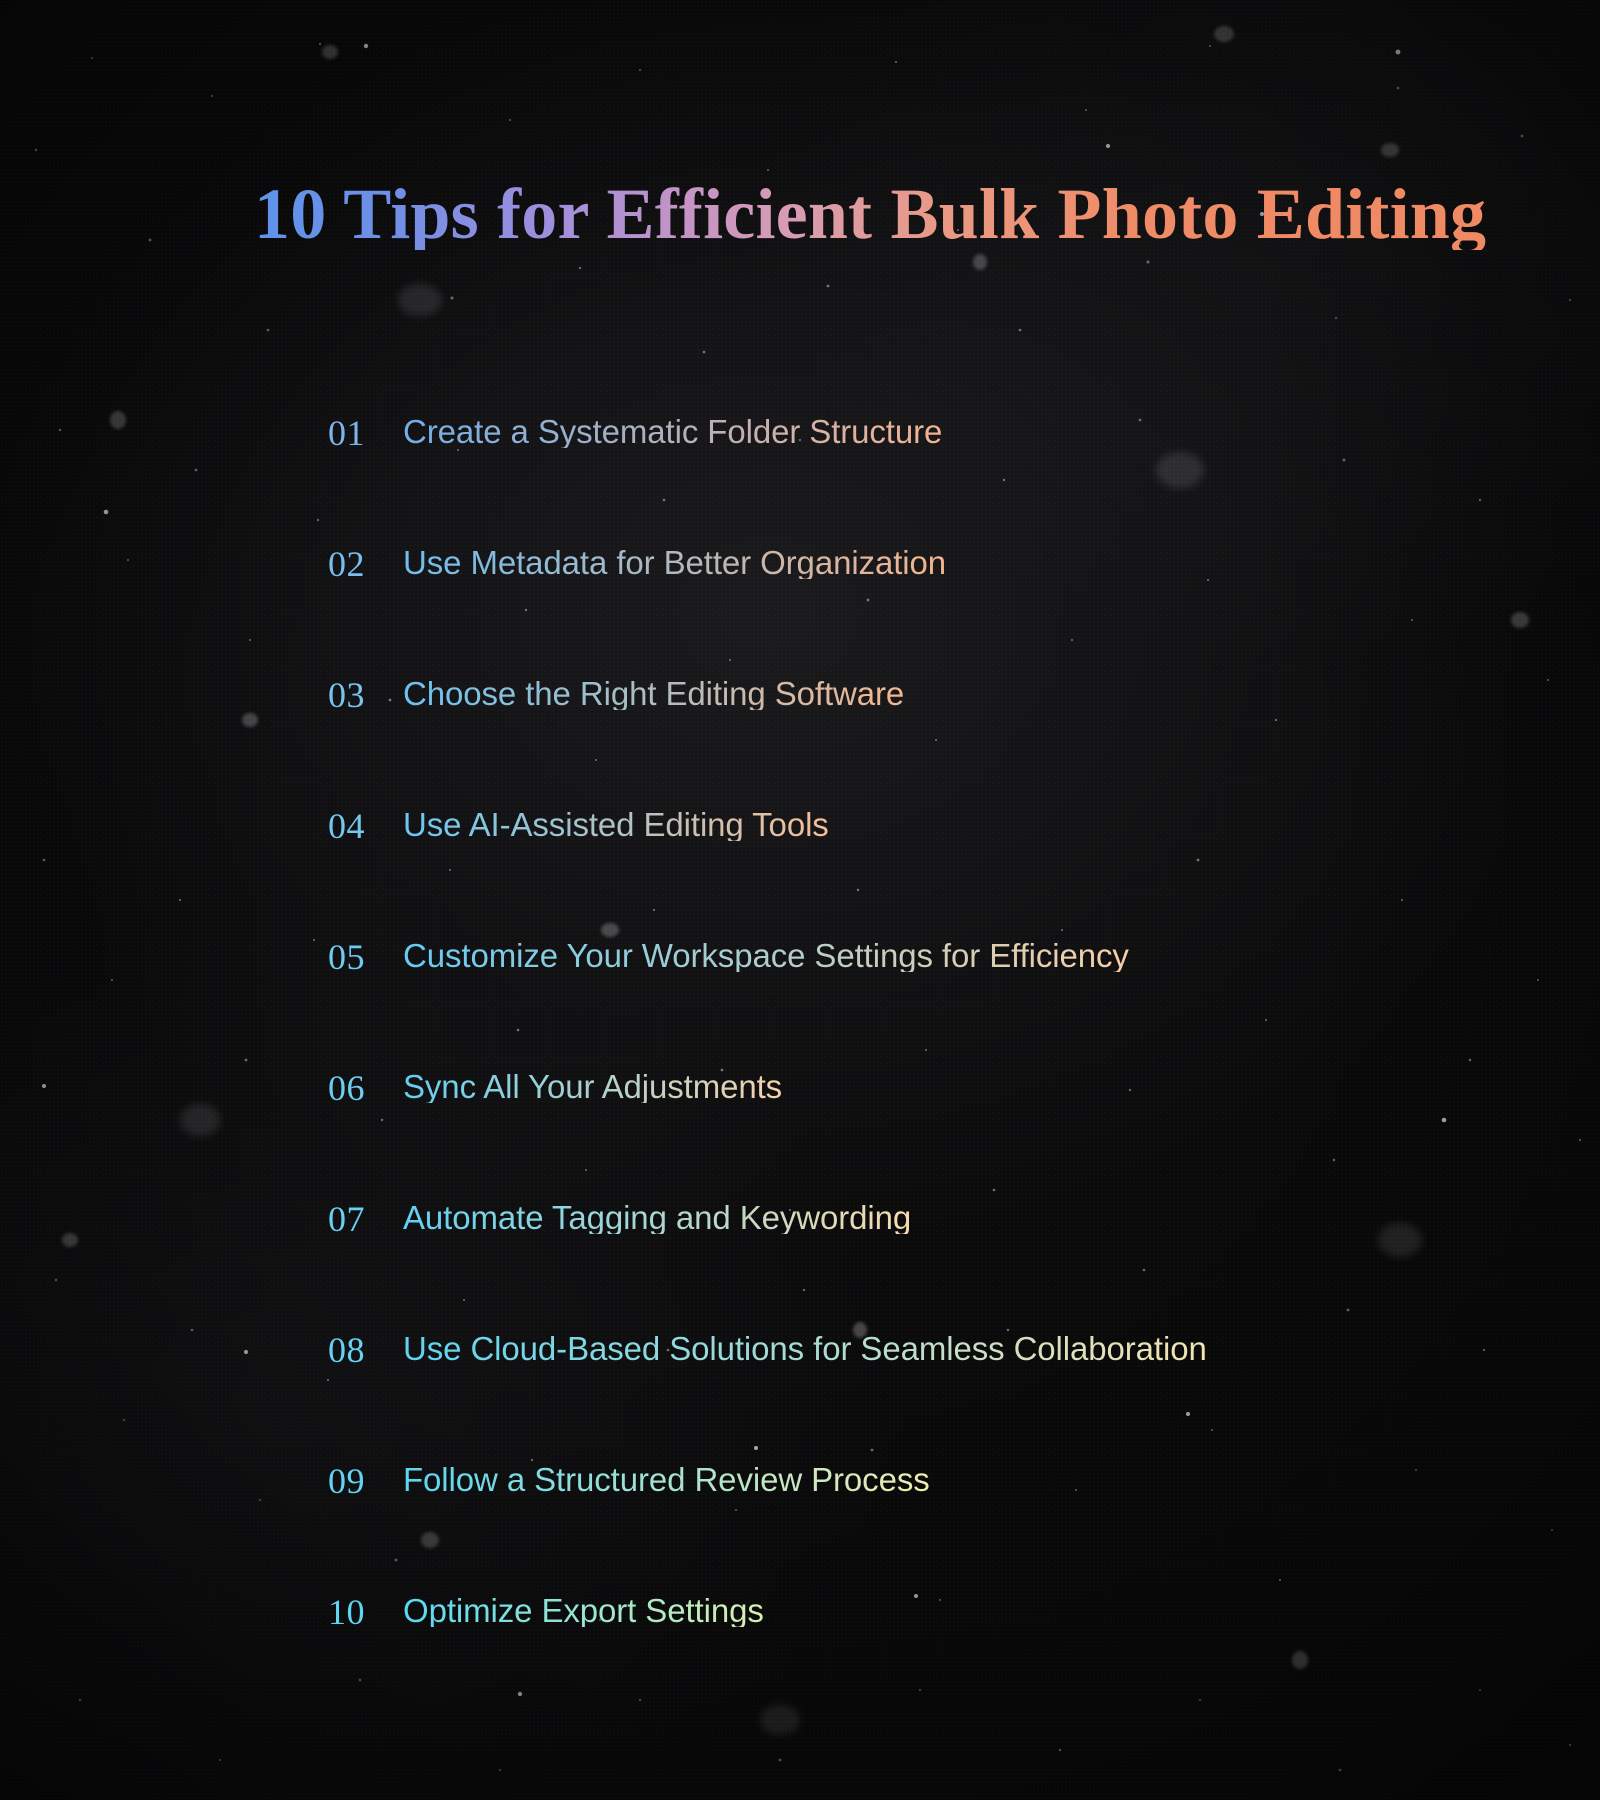  Describe the element at coordinates (346, 1481) in the screenshot. I see `list-item-number: 09` at that location.